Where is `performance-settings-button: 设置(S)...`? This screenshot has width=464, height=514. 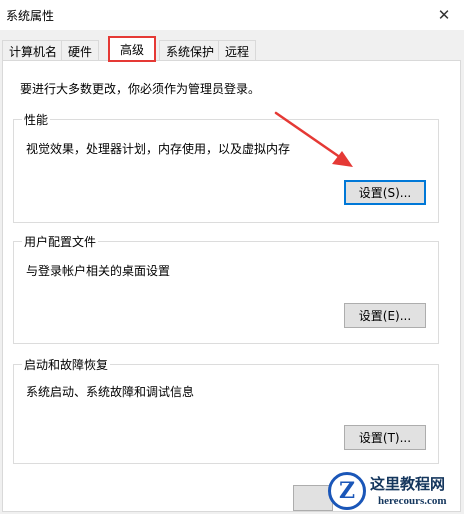 performance-settings-button: 设置(S)... is located at coordinates (385, 192).